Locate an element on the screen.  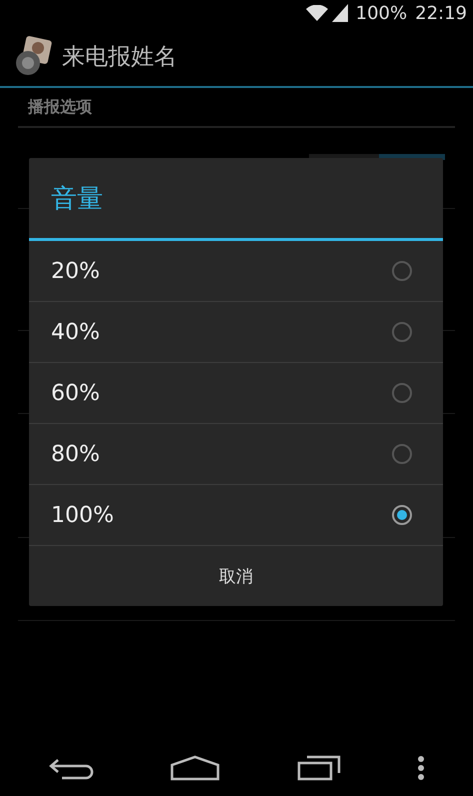
option-label: 100% is located at coordinates (82, 515).